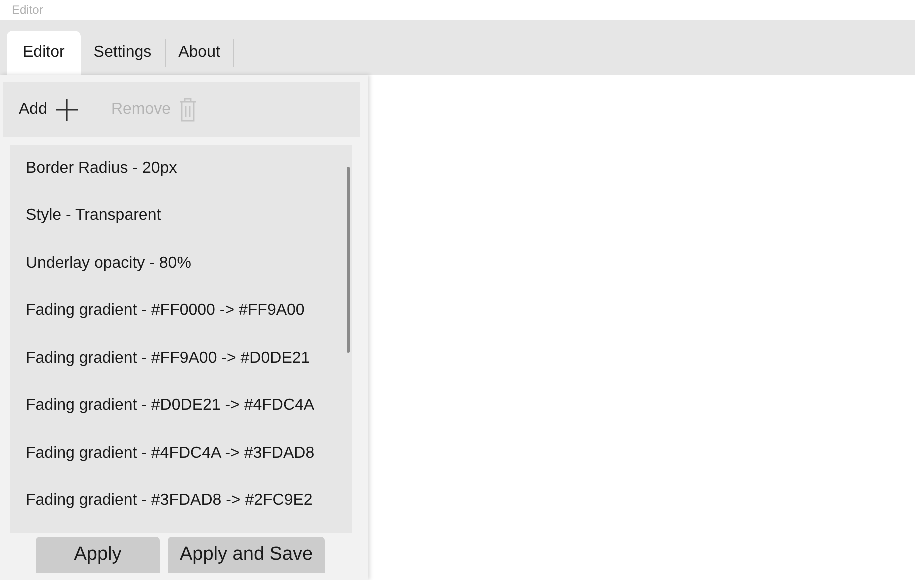  What do you see at coordinates (181, 406) in the screenshot?
I see `list-item: Fading gradient - #D0DE21 -> #4FDC4A` at bounding box center [181, 406].